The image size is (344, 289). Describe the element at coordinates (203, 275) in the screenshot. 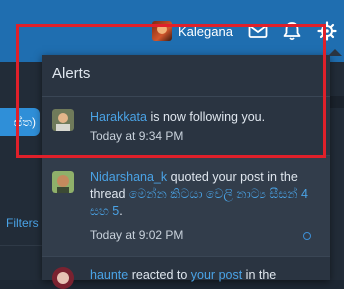

I see `alert-text: haunte reacted to your post in the` at that location.